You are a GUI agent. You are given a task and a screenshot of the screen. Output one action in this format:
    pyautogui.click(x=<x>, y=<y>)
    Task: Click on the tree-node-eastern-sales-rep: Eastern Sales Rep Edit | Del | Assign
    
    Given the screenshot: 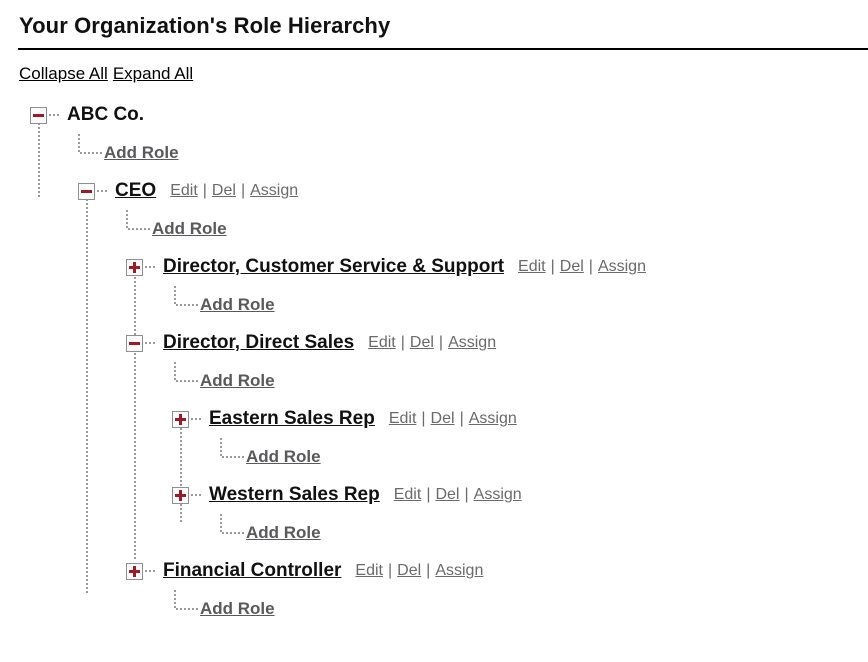 What is the action you would take?
    pyautogui.click(x=344, y=419)
    